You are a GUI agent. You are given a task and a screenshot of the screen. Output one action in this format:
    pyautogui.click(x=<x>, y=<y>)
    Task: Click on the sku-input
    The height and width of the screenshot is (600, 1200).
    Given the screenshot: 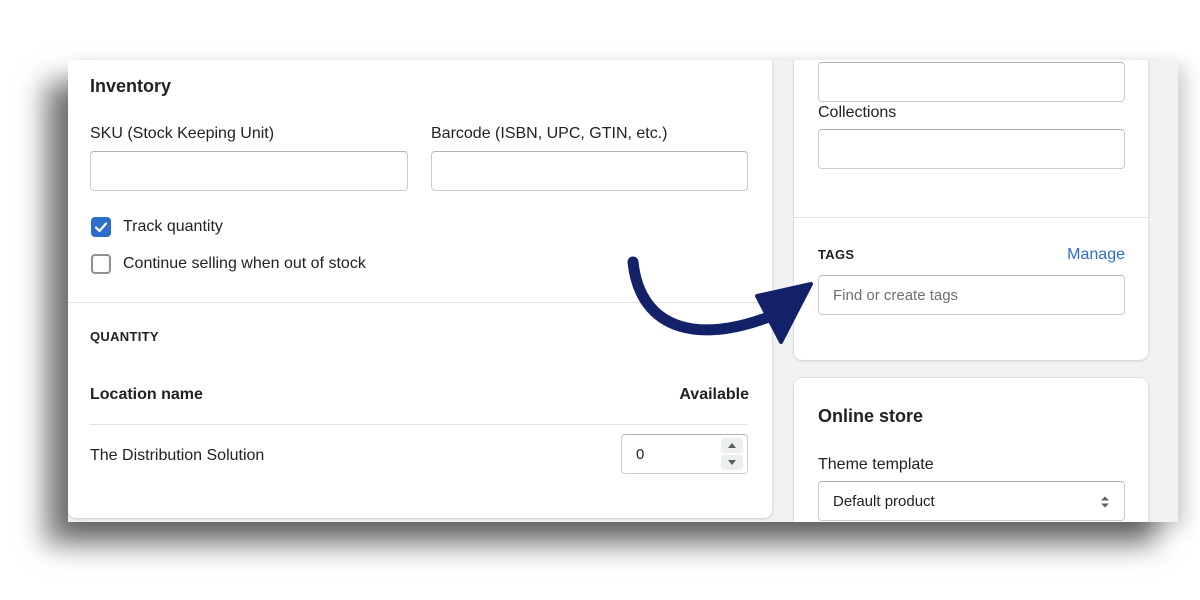 What is the action you would take?
    pyautogui.click(x=249, y=171)
    